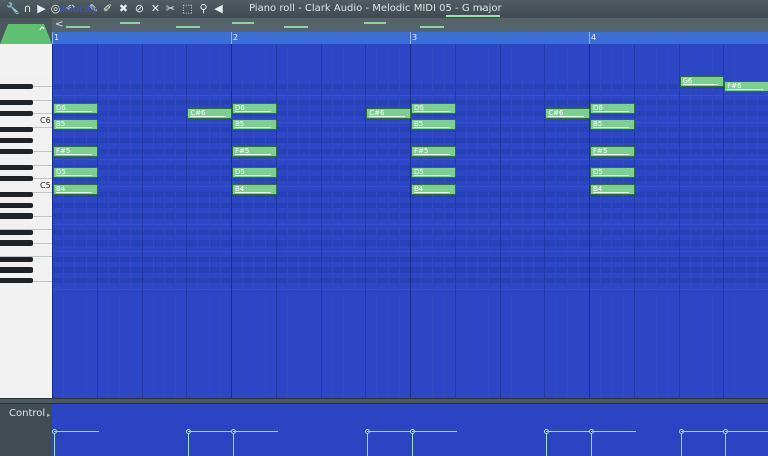 Image resolution: width=768 pixels, height=456 pixels. Describe the element at coordinates (702, 81) in the screenshot. I see `note: G6` at that location.